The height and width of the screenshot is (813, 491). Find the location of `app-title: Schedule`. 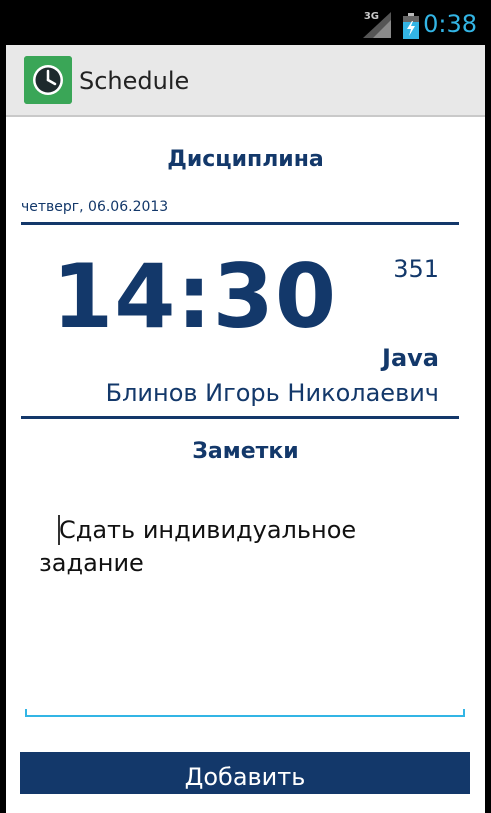

app-title: Schedule is located at coordinates (134, 81).